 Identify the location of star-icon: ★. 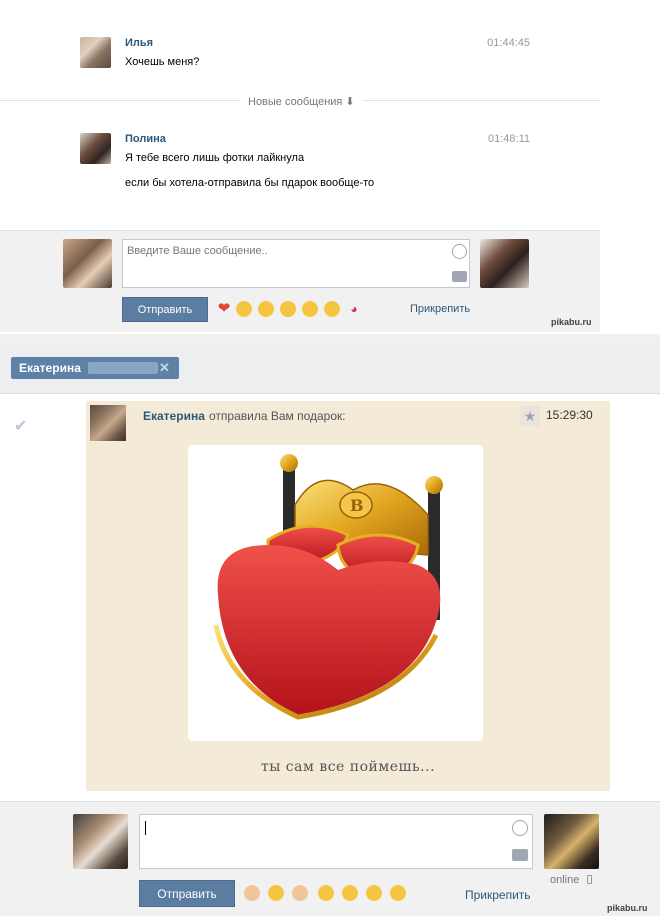
(530, 416).